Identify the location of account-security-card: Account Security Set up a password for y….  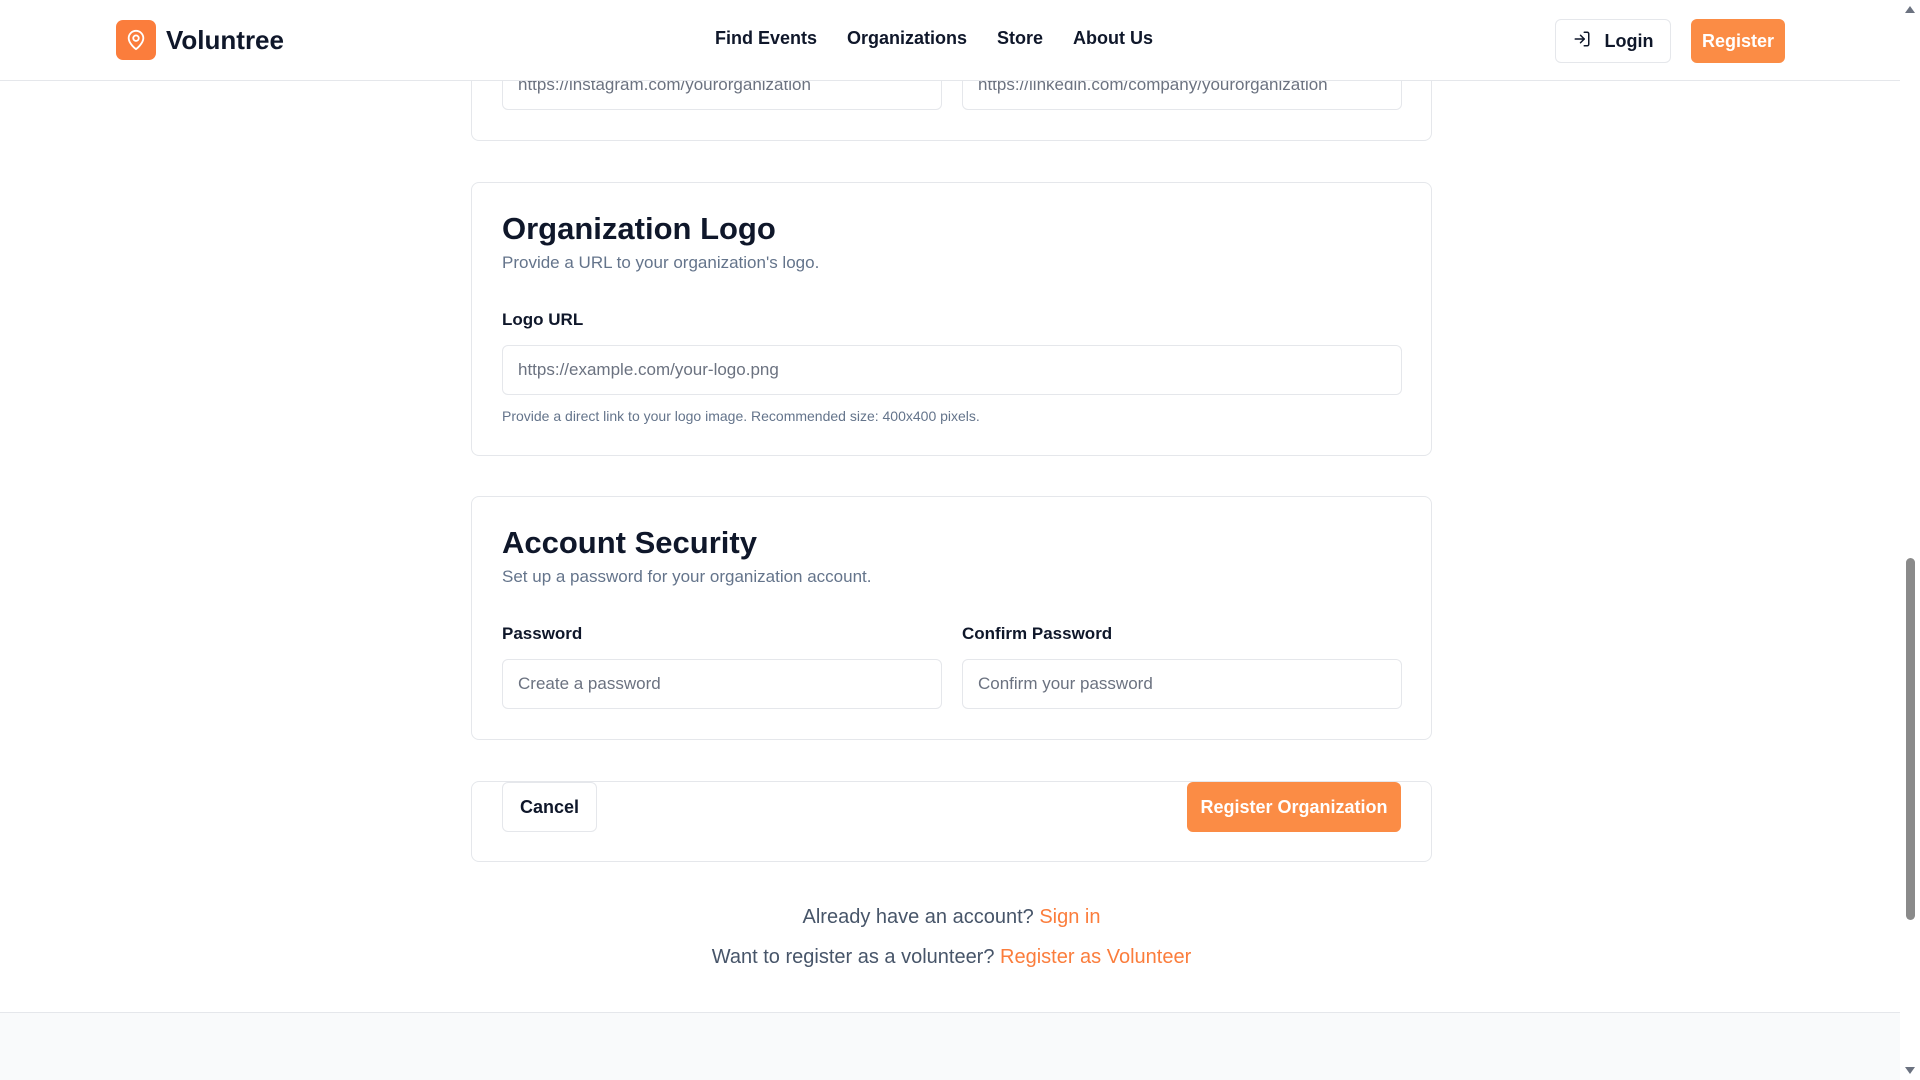
(951, 618).